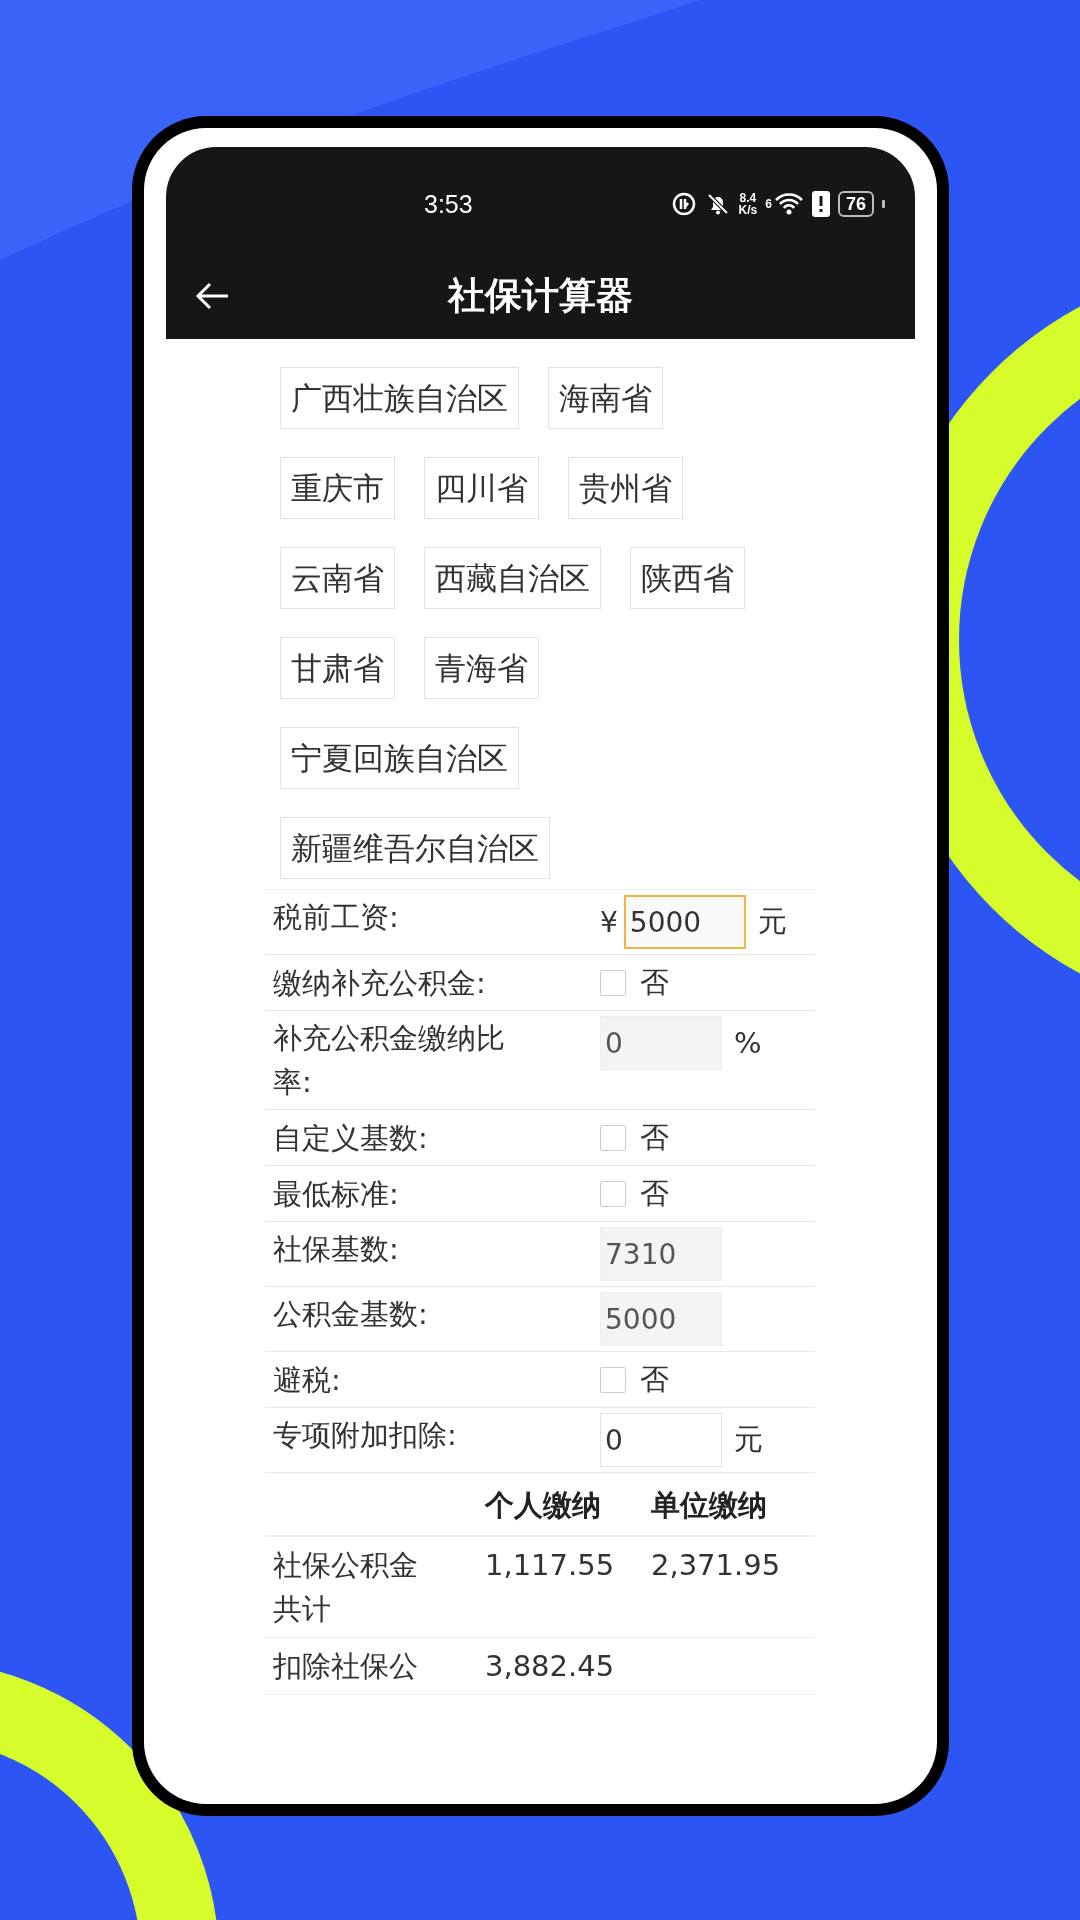  I want to click on field-label: 自定义基数:, so click(350, 1138).